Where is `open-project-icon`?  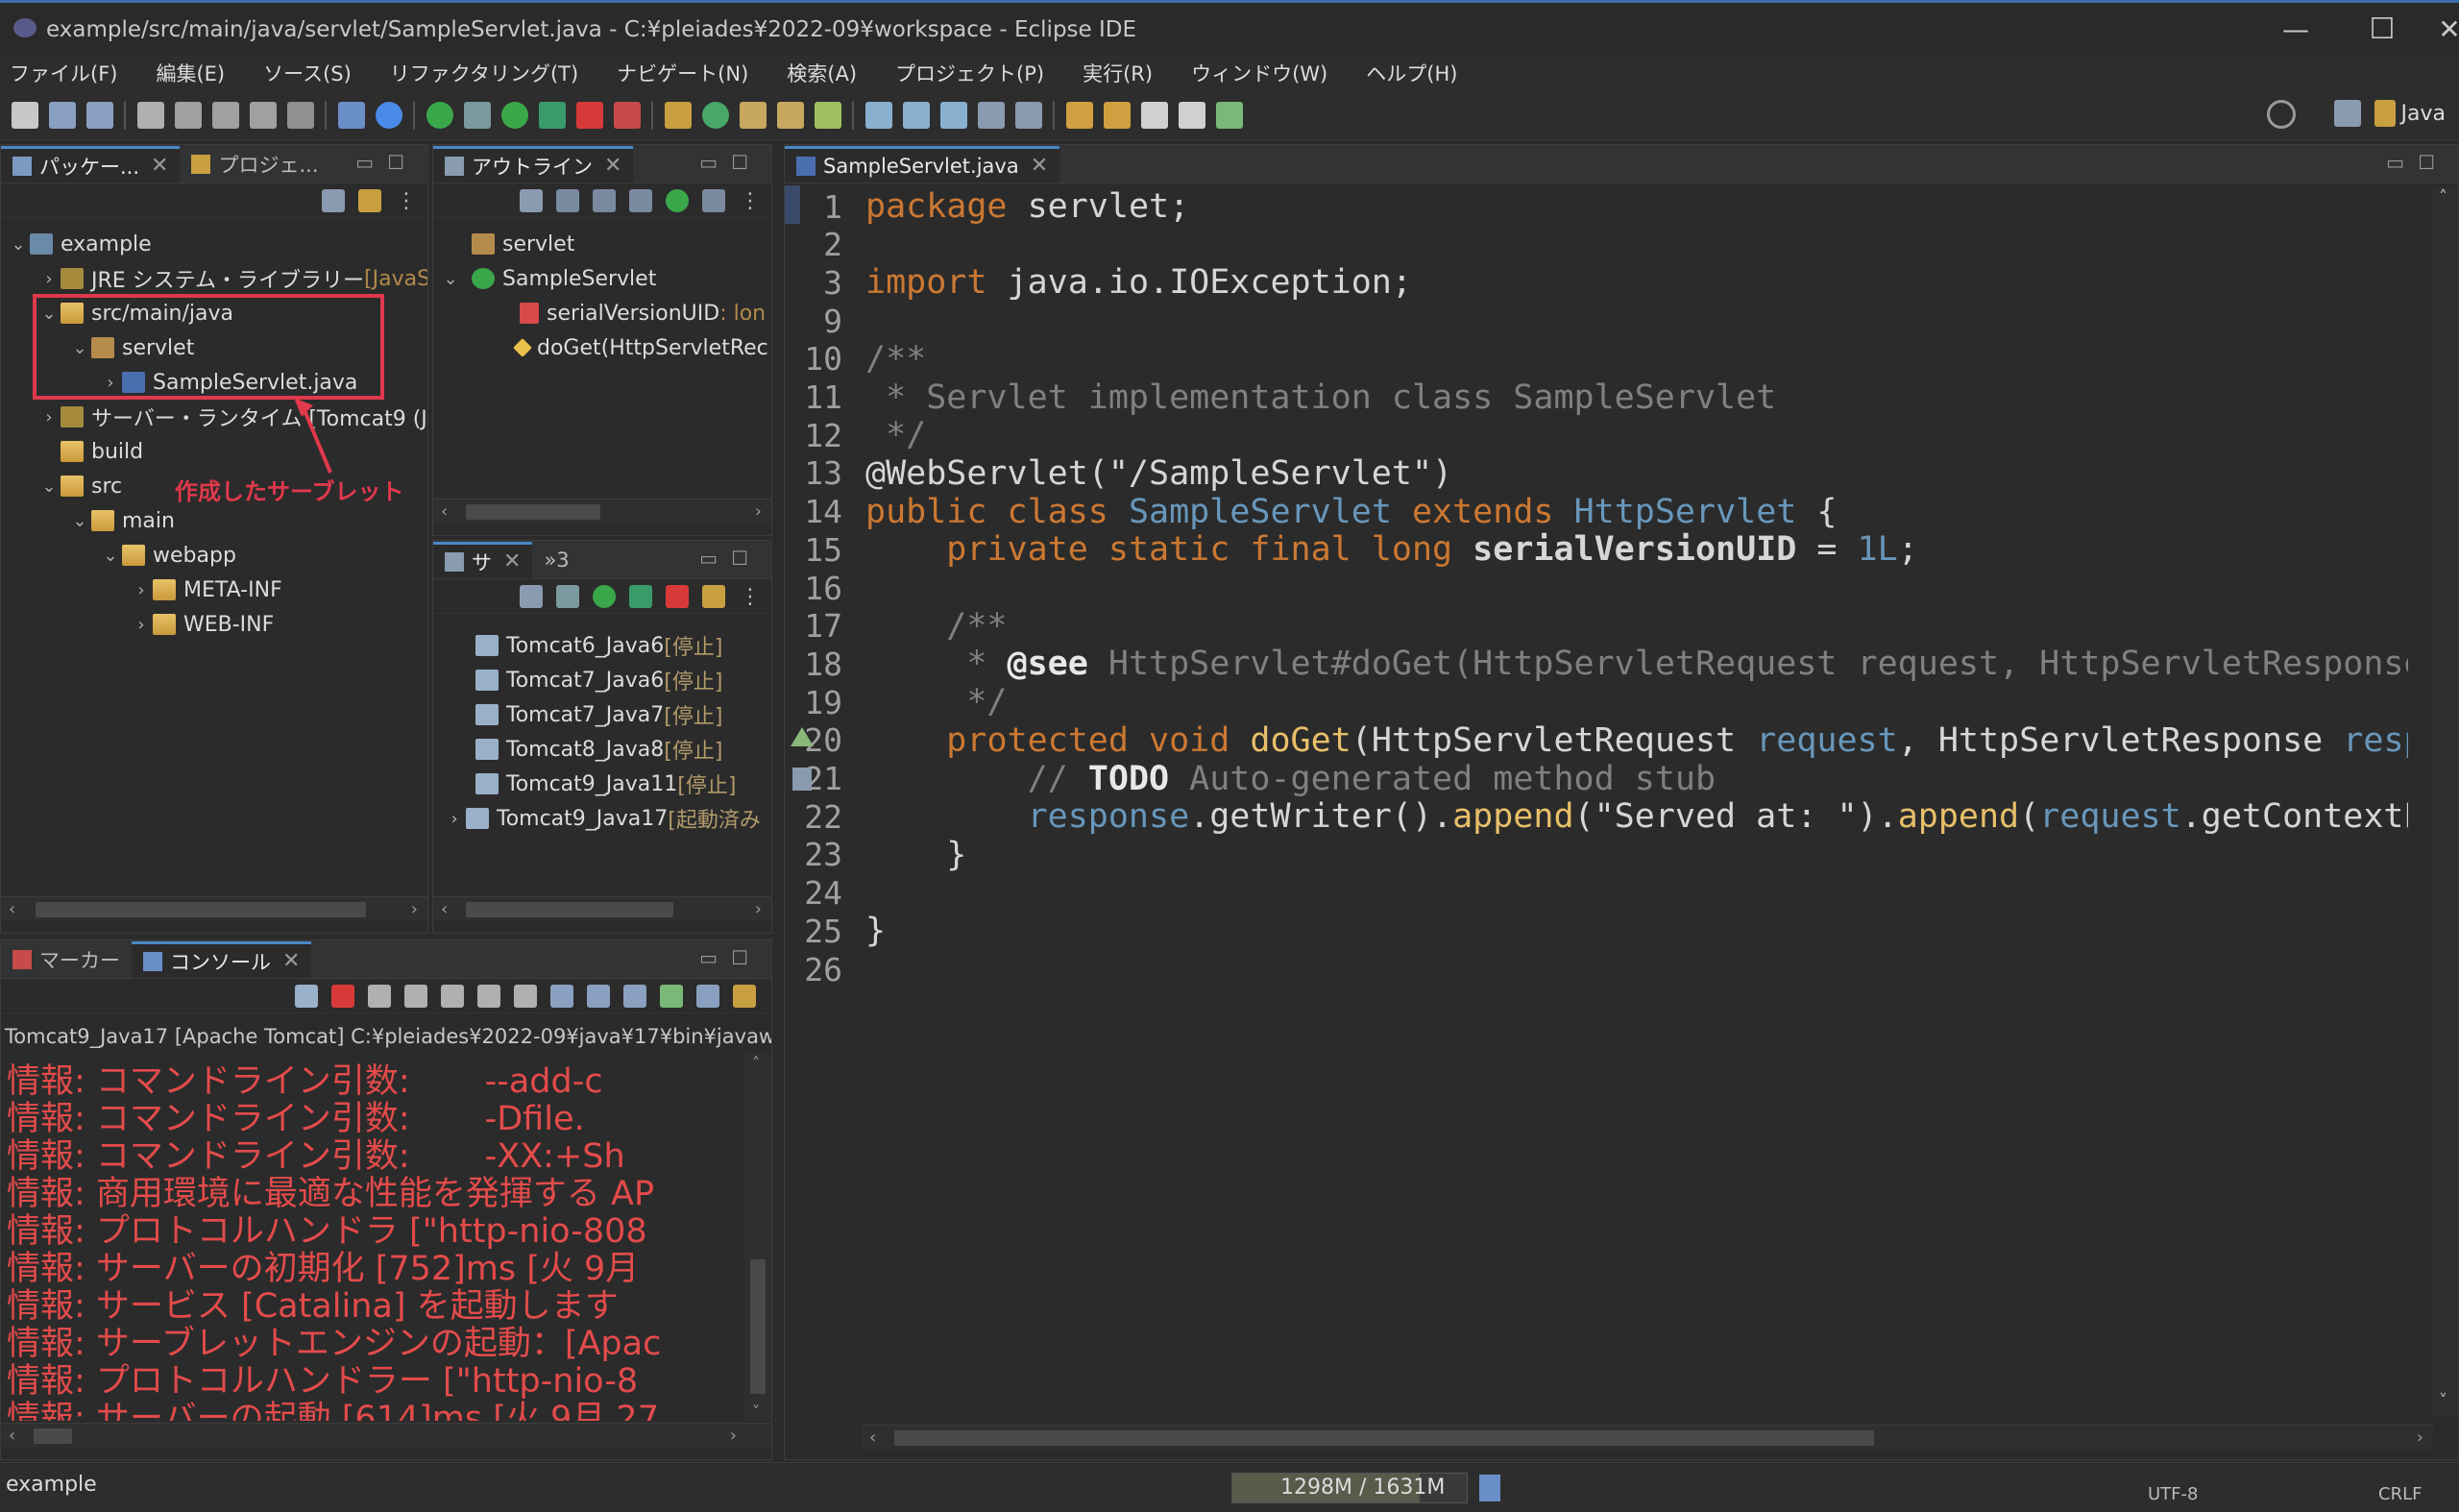 open-project-icon is located at coordinates (790, 115).